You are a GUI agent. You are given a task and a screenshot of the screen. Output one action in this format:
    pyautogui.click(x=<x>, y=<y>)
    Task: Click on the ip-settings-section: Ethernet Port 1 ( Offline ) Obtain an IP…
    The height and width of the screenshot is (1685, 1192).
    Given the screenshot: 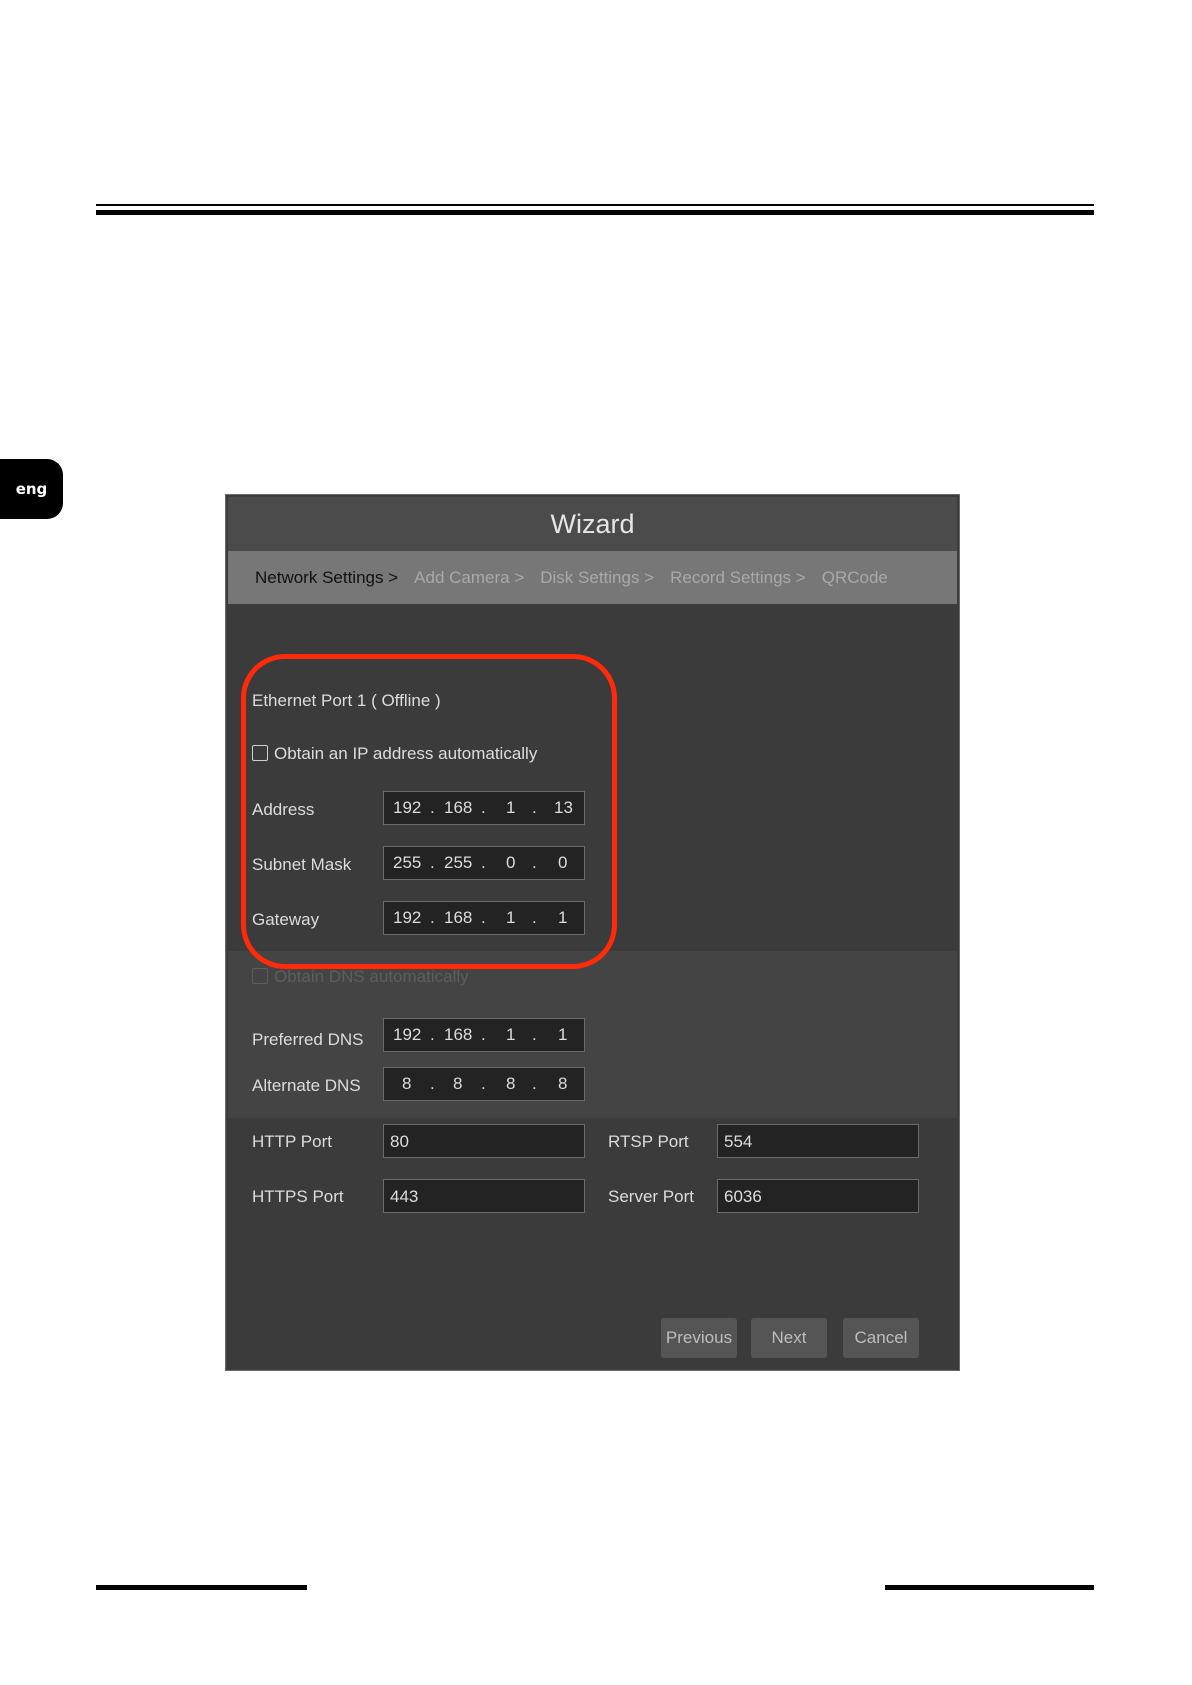 What is the action you would take?
    pyautogui.click(x=592, y=780)
    